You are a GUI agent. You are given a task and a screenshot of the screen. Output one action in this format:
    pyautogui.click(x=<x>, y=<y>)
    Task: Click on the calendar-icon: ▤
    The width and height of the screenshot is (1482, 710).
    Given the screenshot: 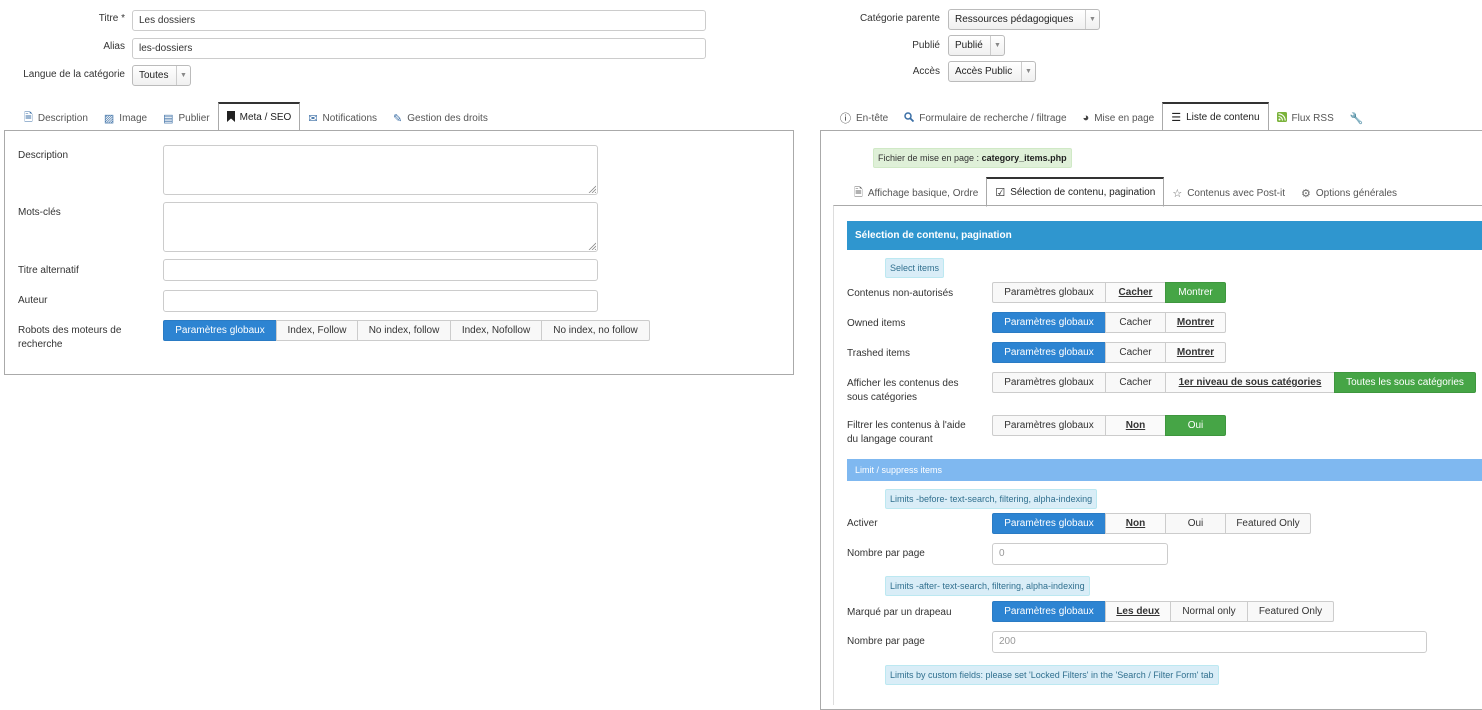 What is the action you would take?
    pyautogui.click(x=168, y=118)
    